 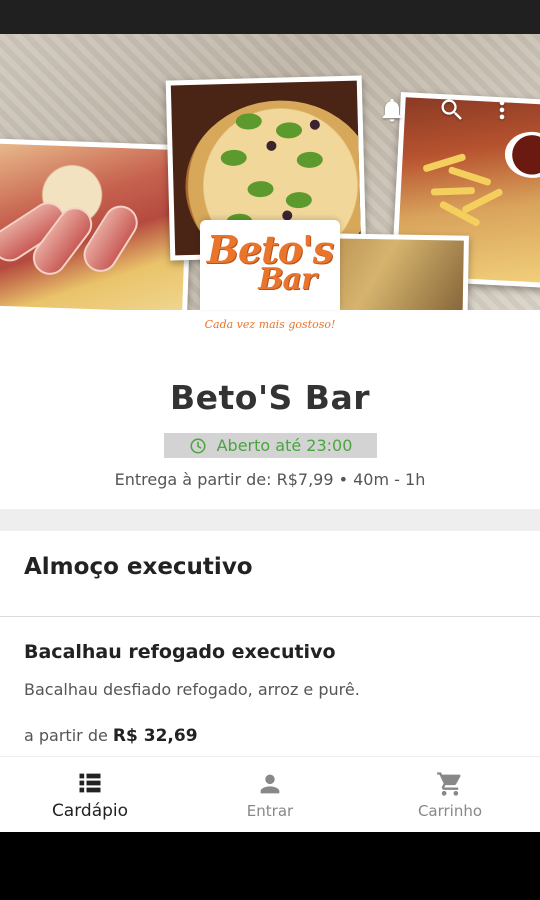 What do you see at coordinates (270, 810) in the screenshot?
I see `nav-label-entrar: Entrar` at bounding box center [270, 810].